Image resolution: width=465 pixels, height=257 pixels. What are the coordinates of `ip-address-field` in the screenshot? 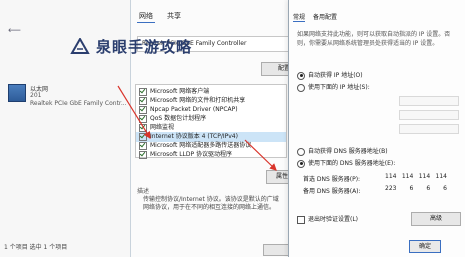 It's located at (429, 101).